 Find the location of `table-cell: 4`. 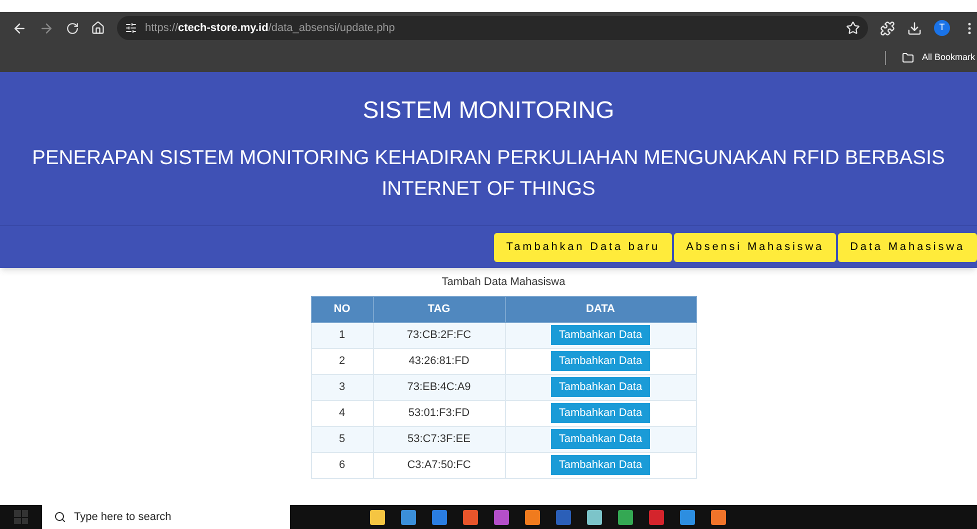

table-cell: 4 is located at coordinates (342, 413).